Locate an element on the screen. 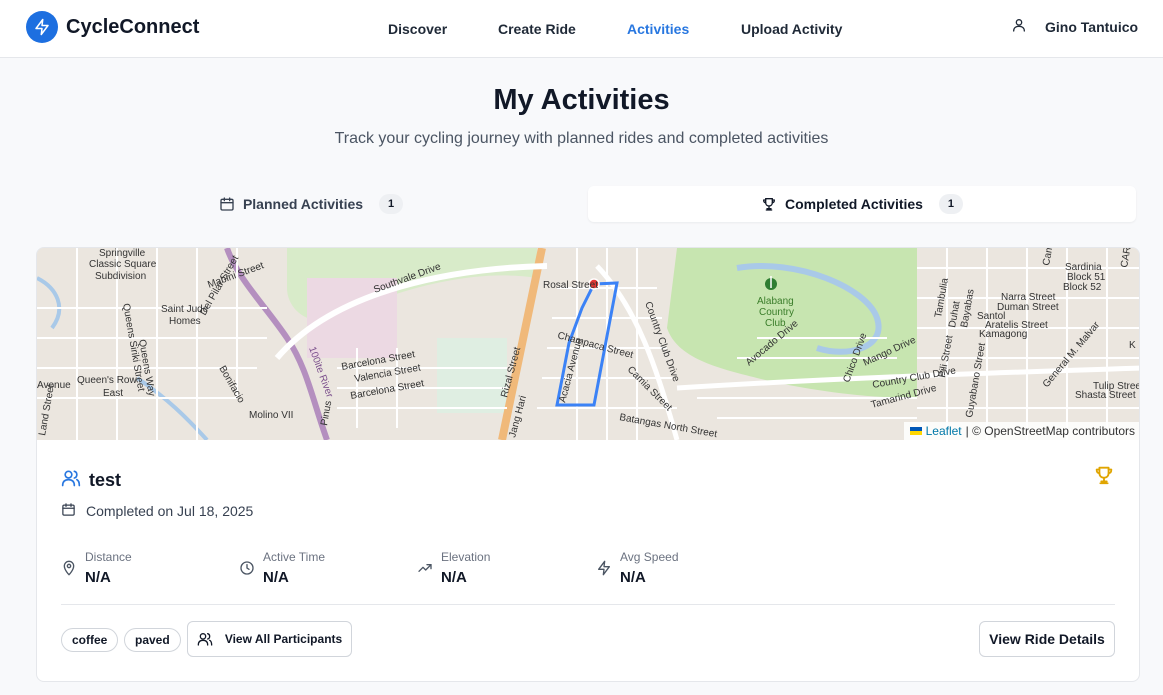 This screenshot has width=1163, height=695. card-divider is located at coordinates (588, 604).